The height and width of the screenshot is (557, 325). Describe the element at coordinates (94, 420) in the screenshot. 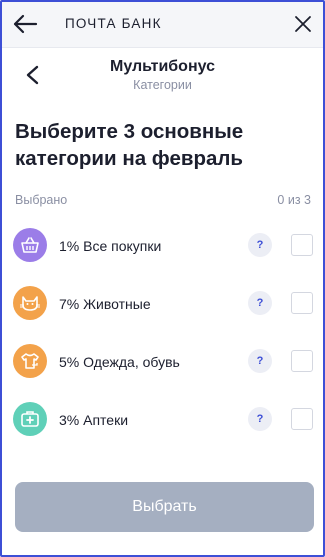

I see `category-label: 3% Аптеки` at that location.